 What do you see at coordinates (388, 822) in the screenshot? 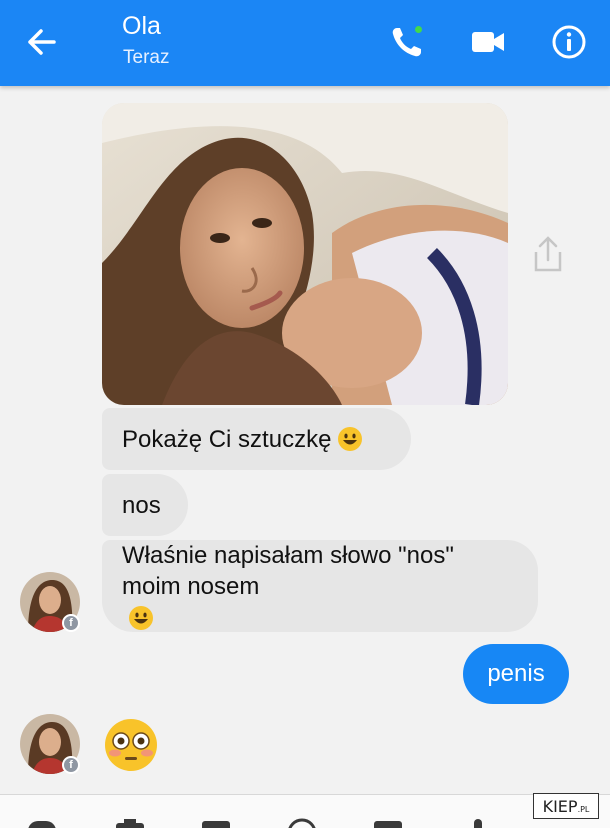
I see `gif-icon` at bounding box center [388, 822].